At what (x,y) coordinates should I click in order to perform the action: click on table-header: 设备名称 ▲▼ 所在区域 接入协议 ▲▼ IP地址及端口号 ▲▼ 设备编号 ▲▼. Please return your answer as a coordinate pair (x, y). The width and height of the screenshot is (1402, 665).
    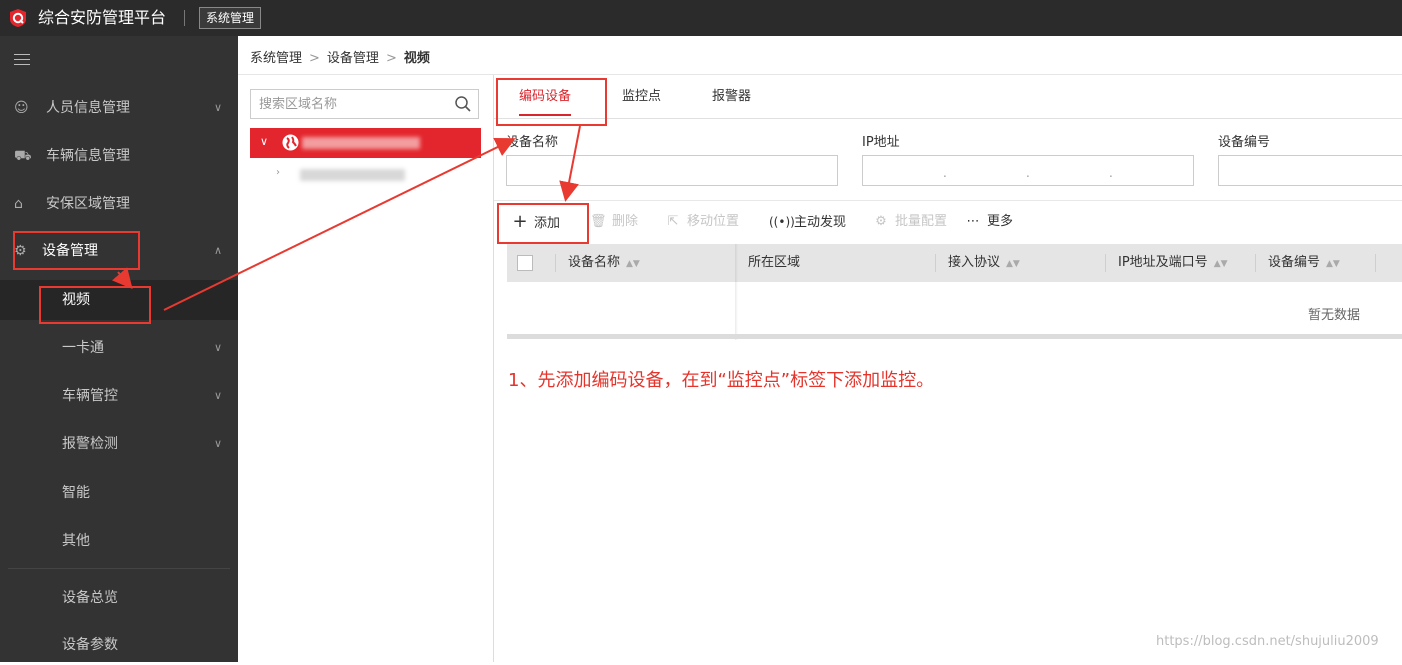
    Looking at the image, I should click on (954, 263).